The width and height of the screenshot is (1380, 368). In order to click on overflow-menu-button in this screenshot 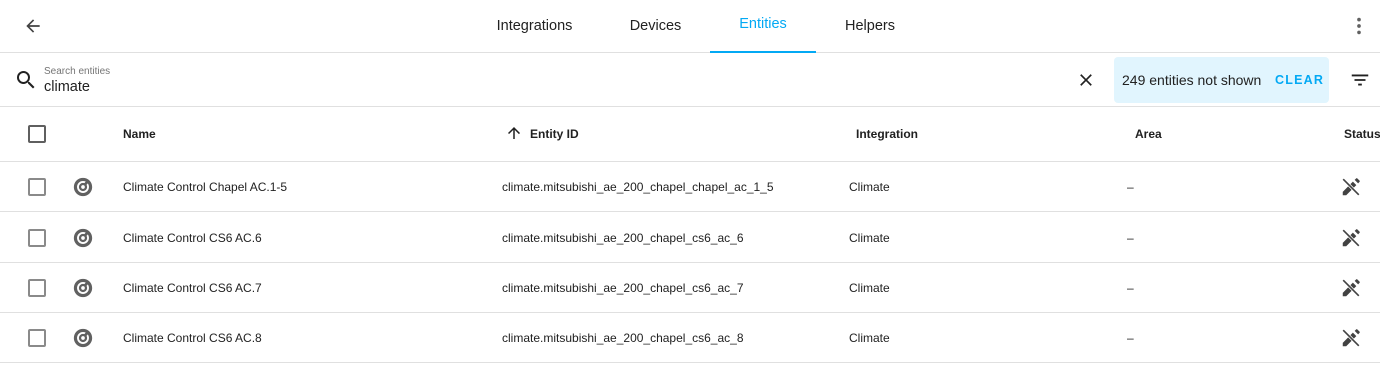, I will do `click(1359, 26)`.